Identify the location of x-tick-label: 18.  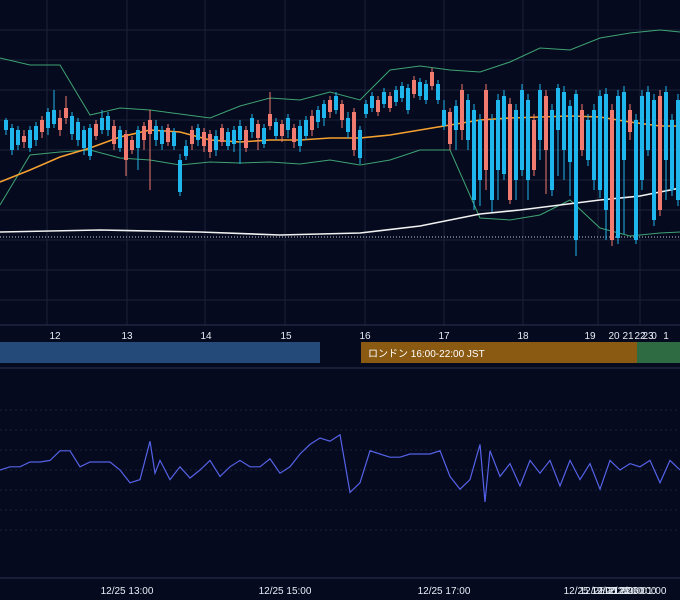
(523, 336).